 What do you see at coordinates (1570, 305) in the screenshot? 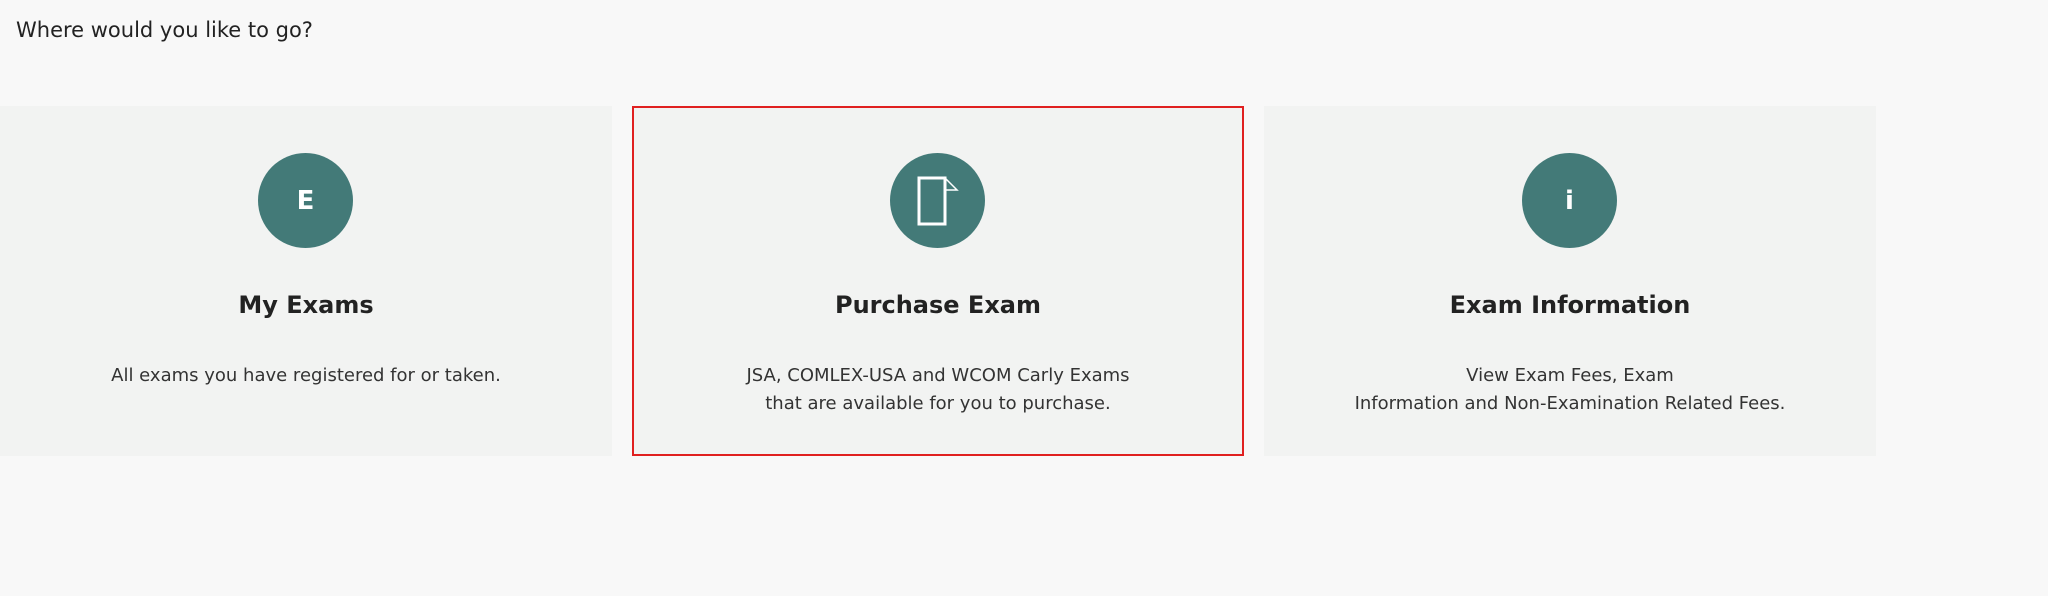
I see `card-title: Exam Information` at bounding box center [1570, 305].